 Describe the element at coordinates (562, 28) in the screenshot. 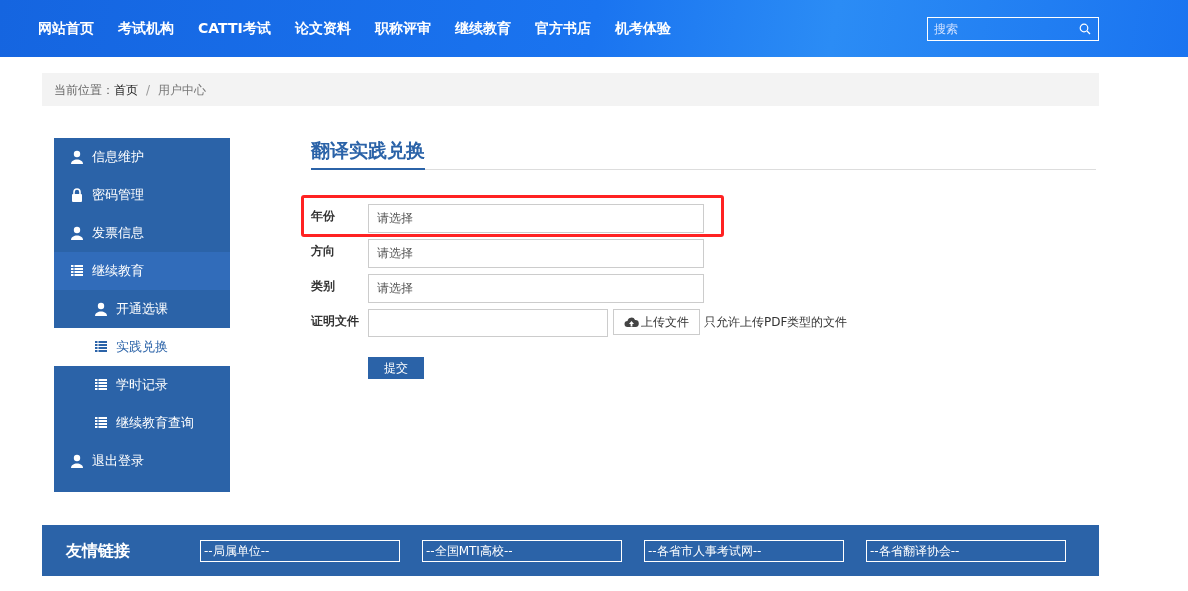

I see `nav-link: 官方书店` at that location.